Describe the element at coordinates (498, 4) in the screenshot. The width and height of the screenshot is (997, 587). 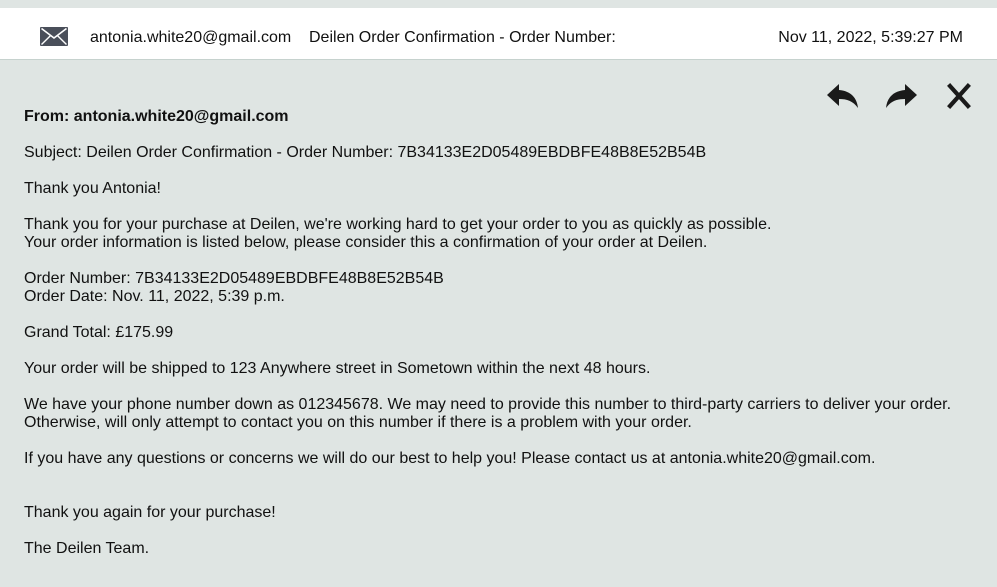
I see `top-strip` at that location.